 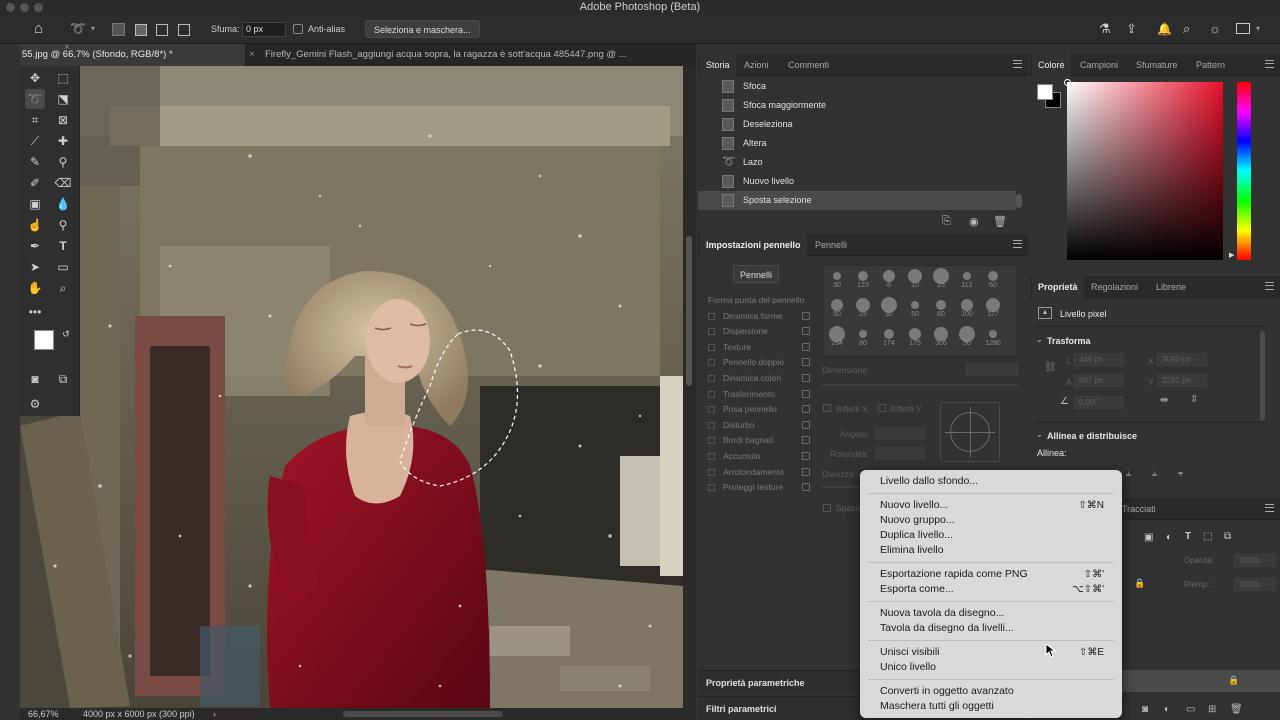 I want to click on align-icon: ⫧, so click(x=1180, y=473).